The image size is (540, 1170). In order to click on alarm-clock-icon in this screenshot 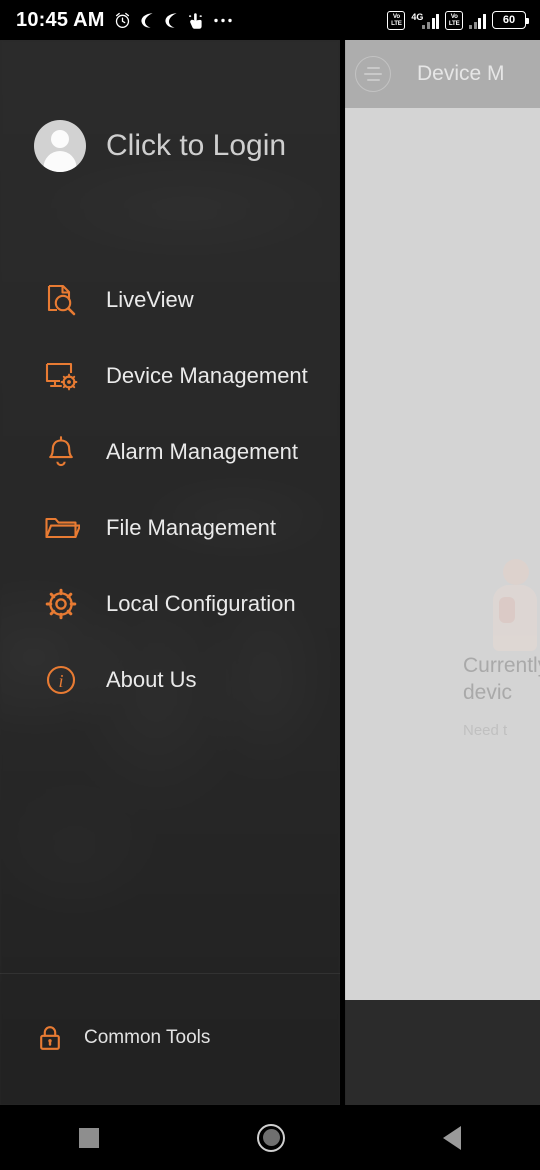, I will do `click(122, 20)`.